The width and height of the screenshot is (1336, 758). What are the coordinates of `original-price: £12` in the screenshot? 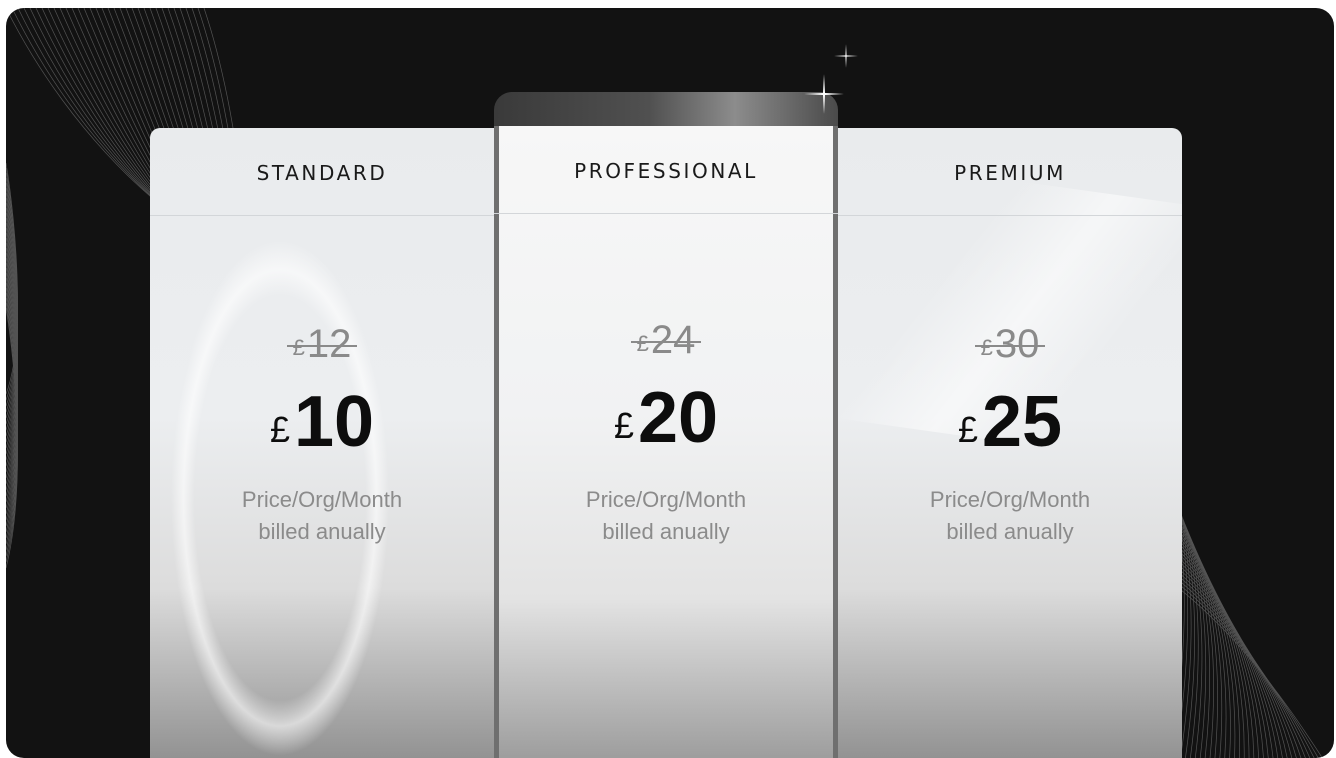 It's located at (322, 344).